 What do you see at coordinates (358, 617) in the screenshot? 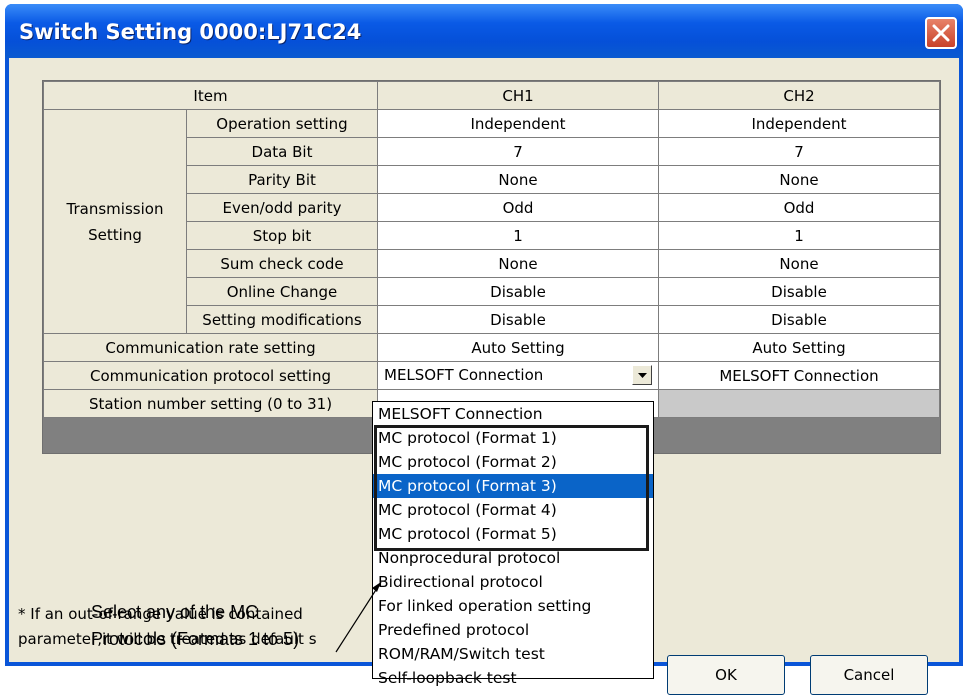
I see `callout-leader-arrow` at bounding box center [358, 617].